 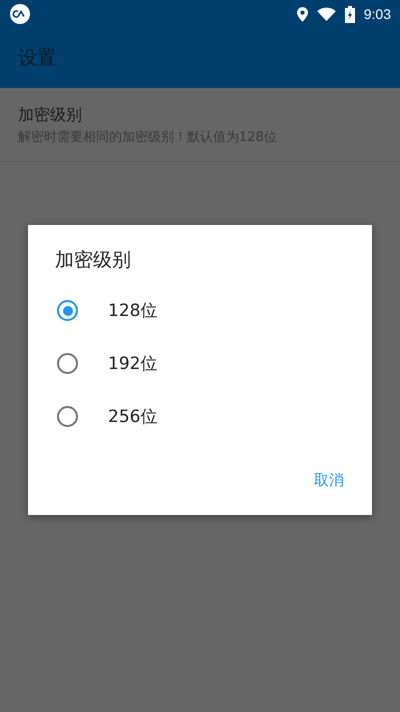 What do you see at coordinates (20, 14) in the screenshot?
I see `app-logo-icon` at bounding box center [20, 14].